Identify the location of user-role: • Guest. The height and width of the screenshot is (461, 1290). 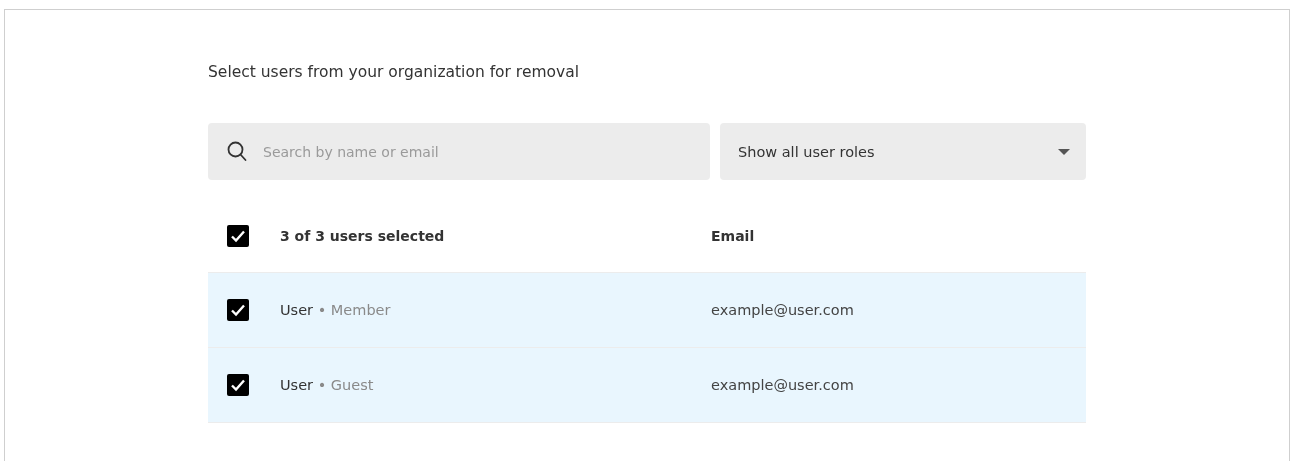
(345, 385).